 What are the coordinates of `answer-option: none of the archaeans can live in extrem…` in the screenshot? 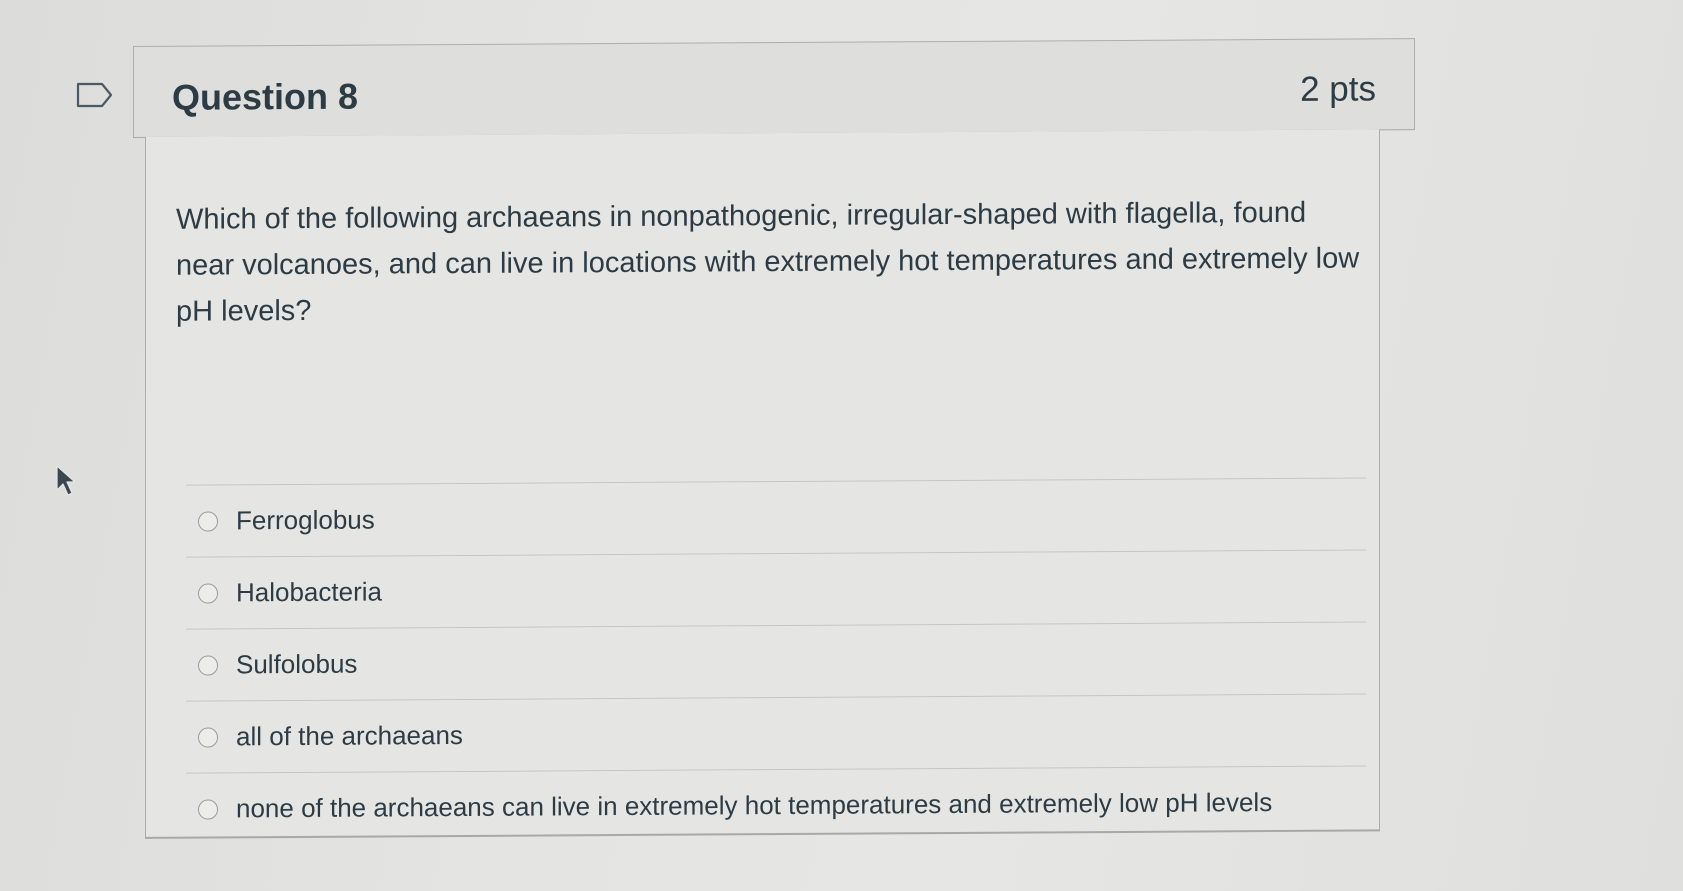 It's located at (776, 805).